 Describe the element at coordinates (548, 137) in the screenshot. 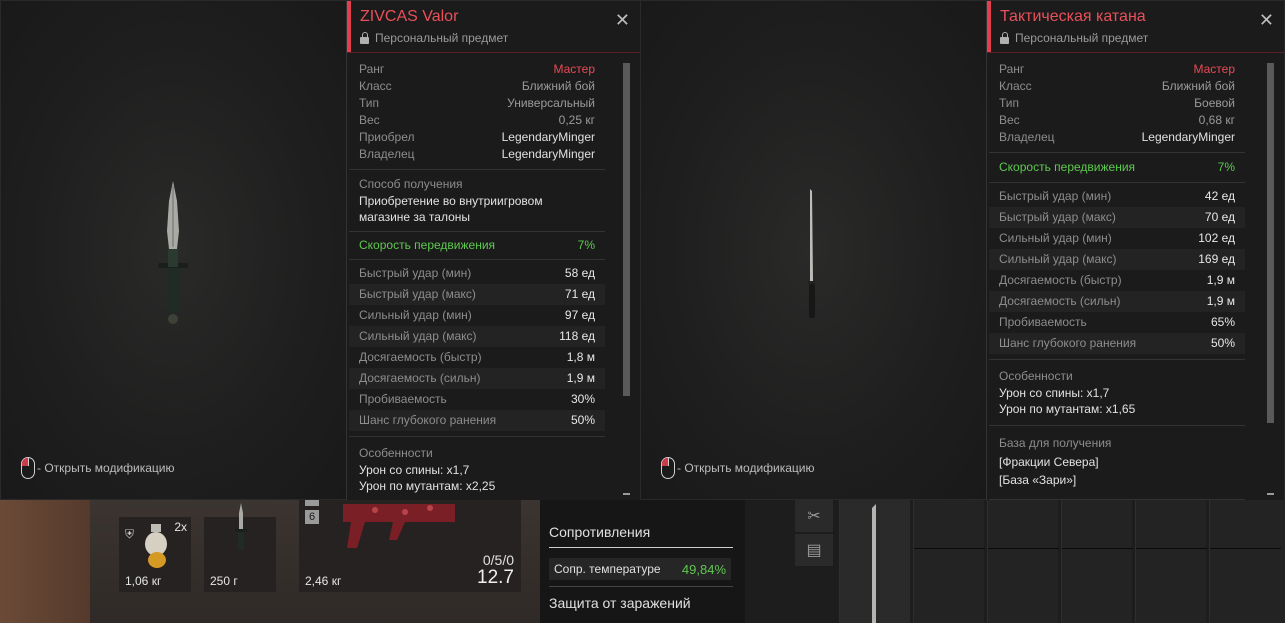

I see `info-value: LegendaryMinger` at that location.